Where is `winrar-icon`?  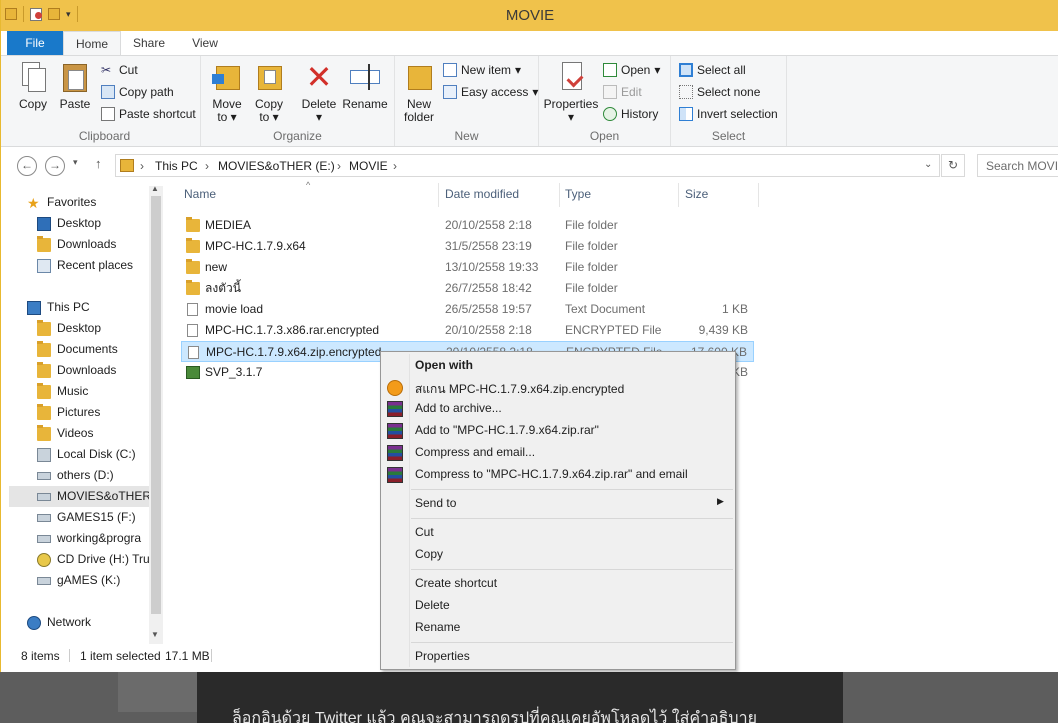 winrar-icon is located at coordinates (395, 409).